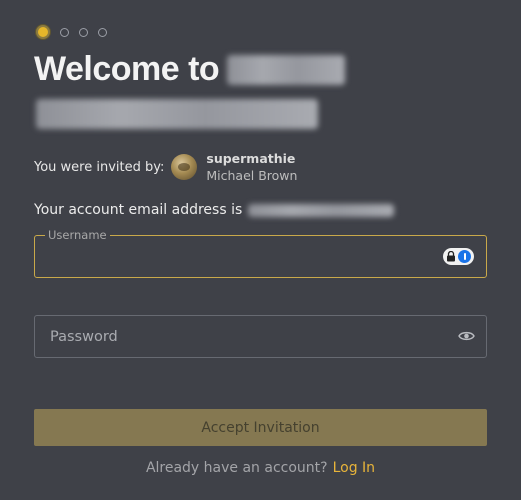 This screenshot has height=500, width=521. I want to click on redacted-site-name-part1, so click(286, 69).